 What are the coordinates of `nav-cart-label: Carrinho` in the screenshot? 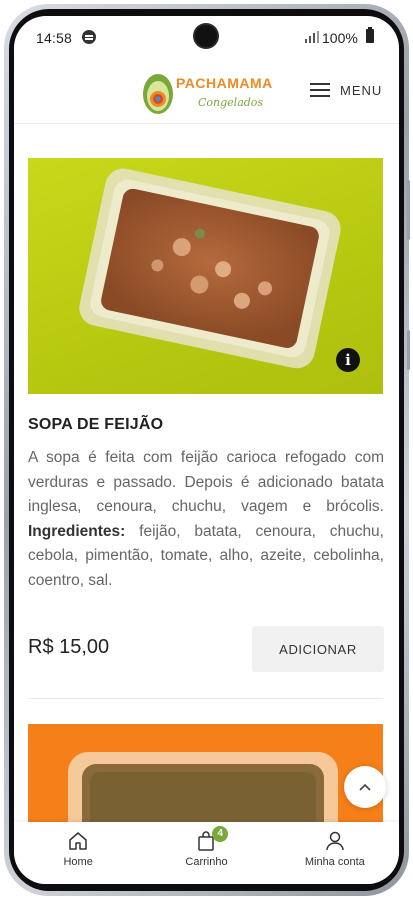 It's located at (206, 862).